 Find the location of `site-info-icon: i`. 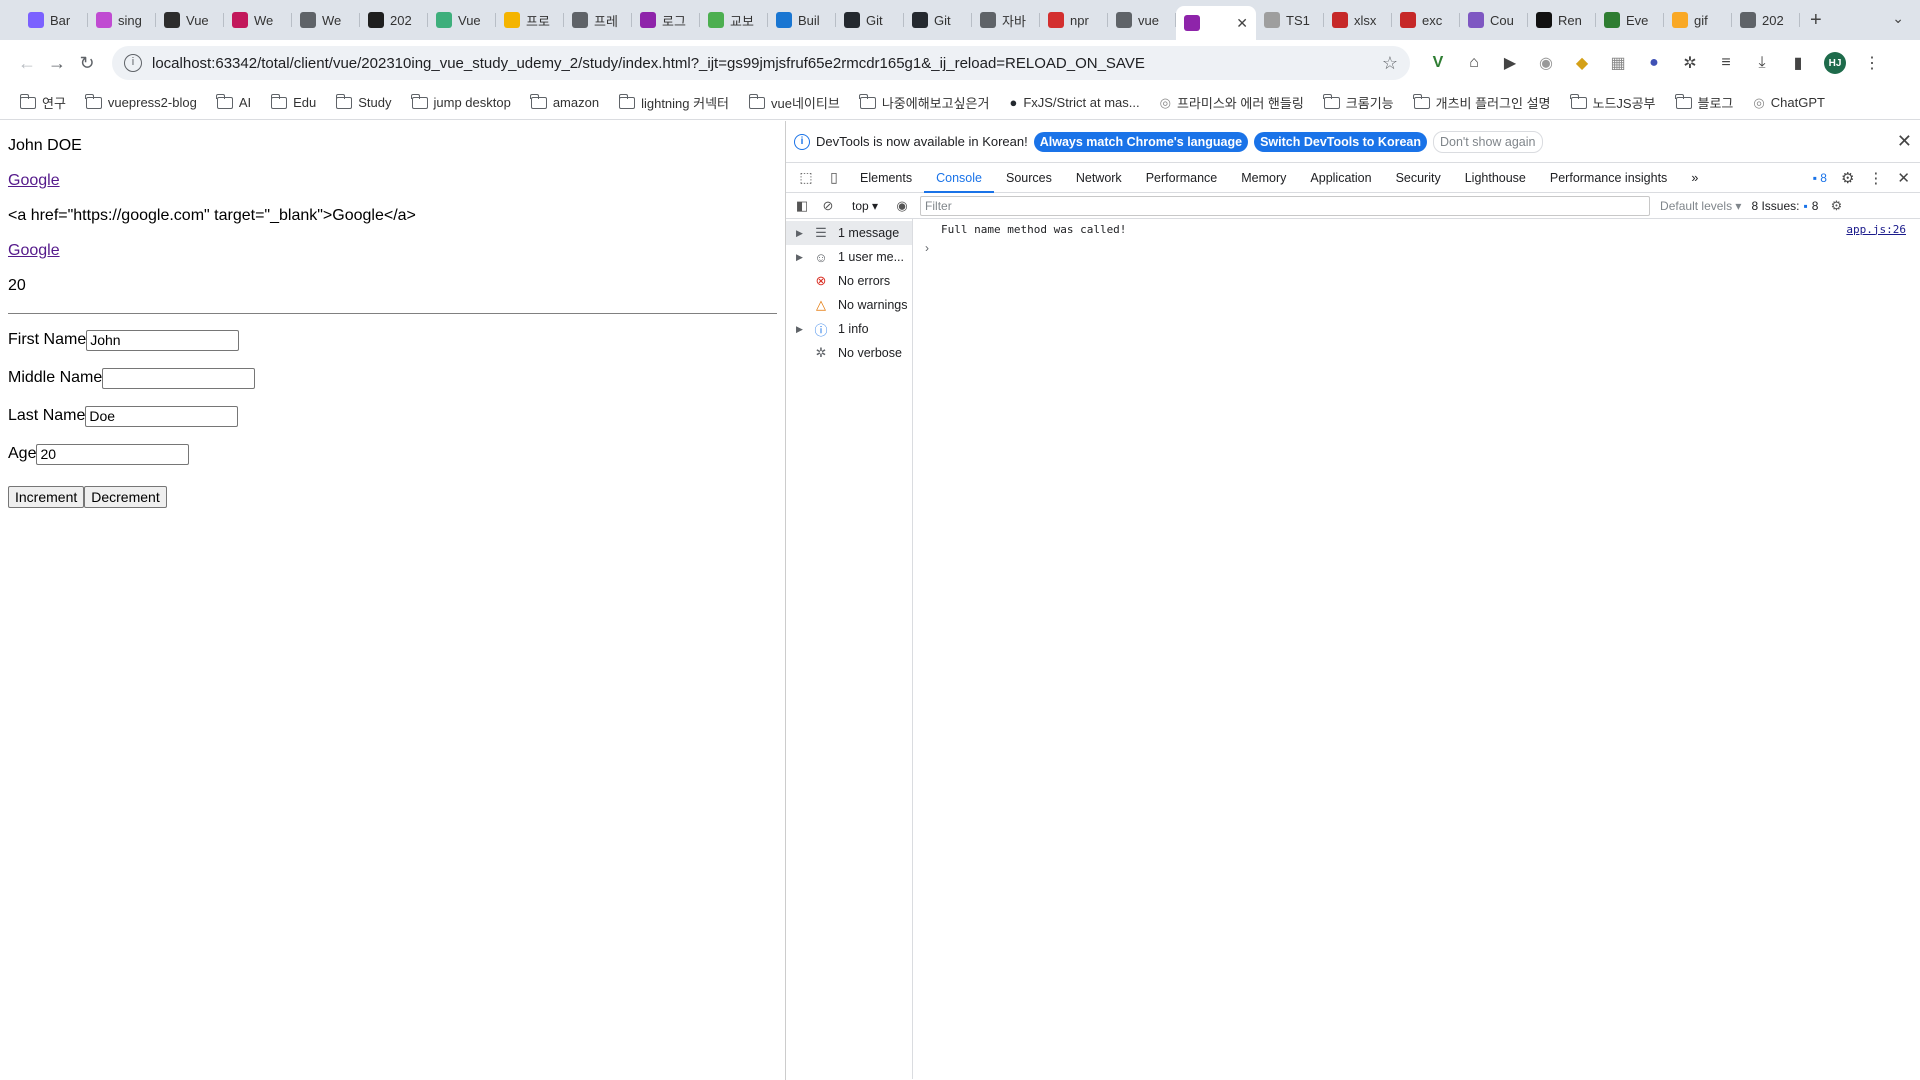

site-info-icon: i is located at coordinates (133, 63).